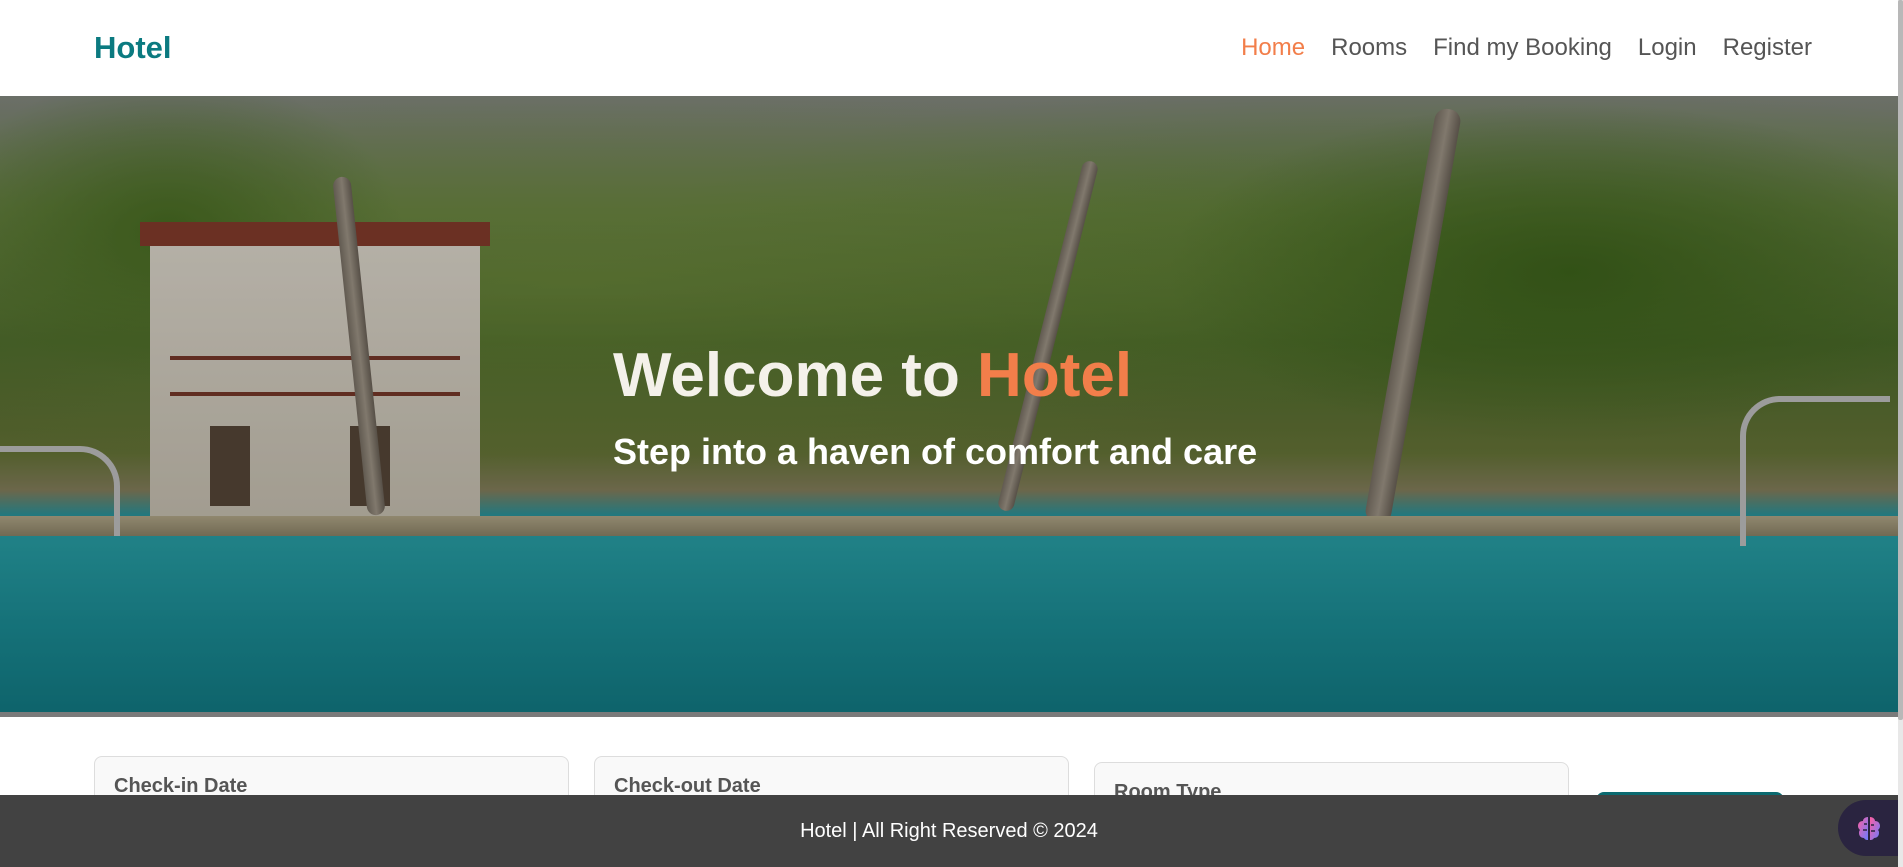 Image resolution: width=1903 pixels, height=867 pixels. I want to click on site-footer: Hotel | All Right Reserved © 2024, so click(949, 831).